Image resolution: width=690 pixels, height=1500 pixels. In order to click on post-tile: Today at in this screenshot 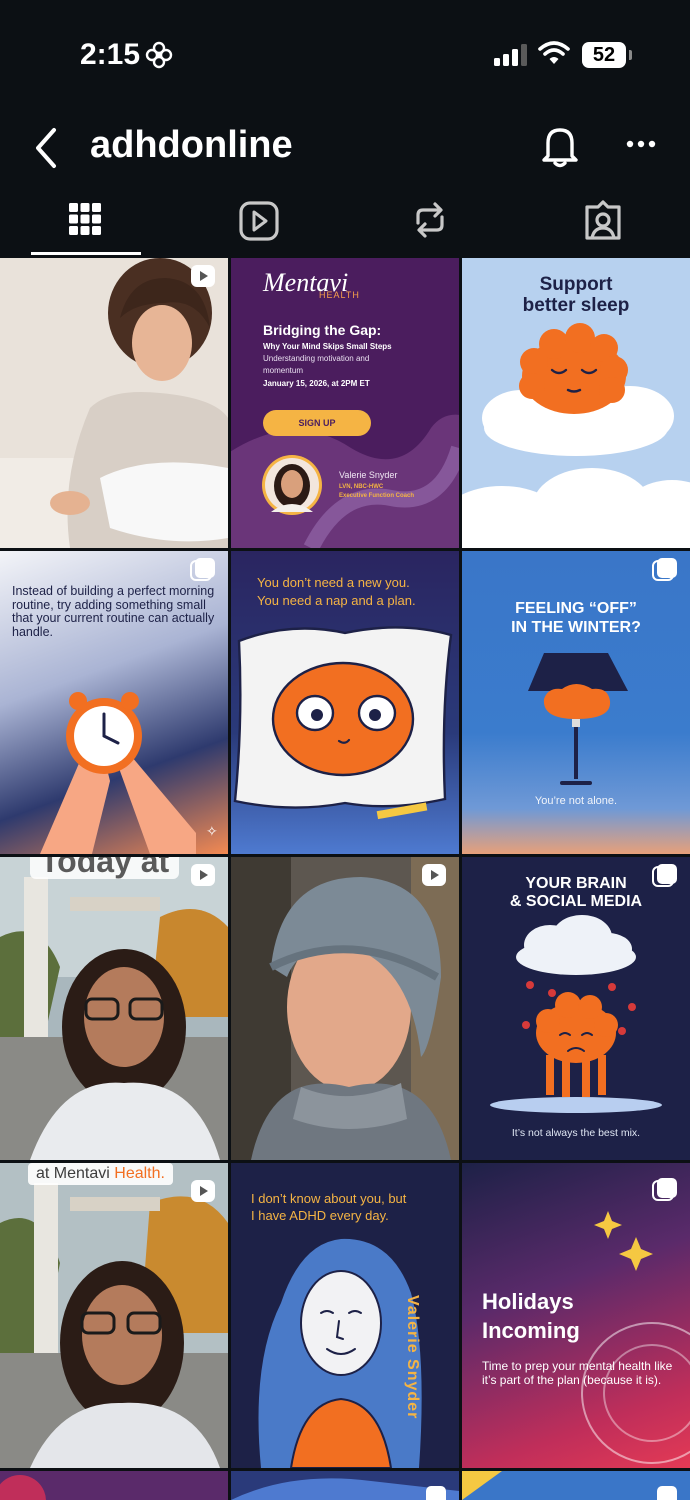, I will do `click(114, 1008)`.